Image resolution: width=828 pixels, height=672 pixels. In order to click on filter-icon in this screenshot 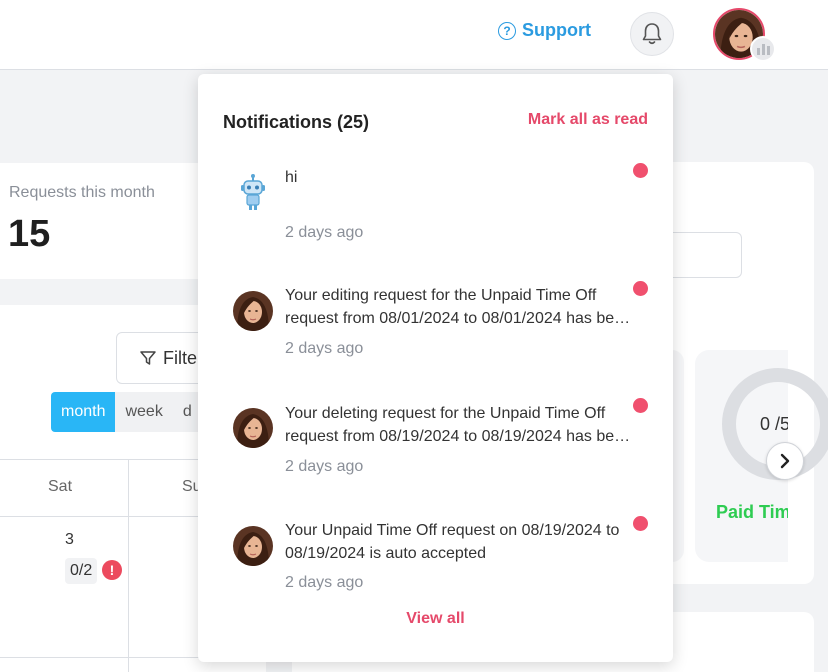, I will do `click(148, 358)`.